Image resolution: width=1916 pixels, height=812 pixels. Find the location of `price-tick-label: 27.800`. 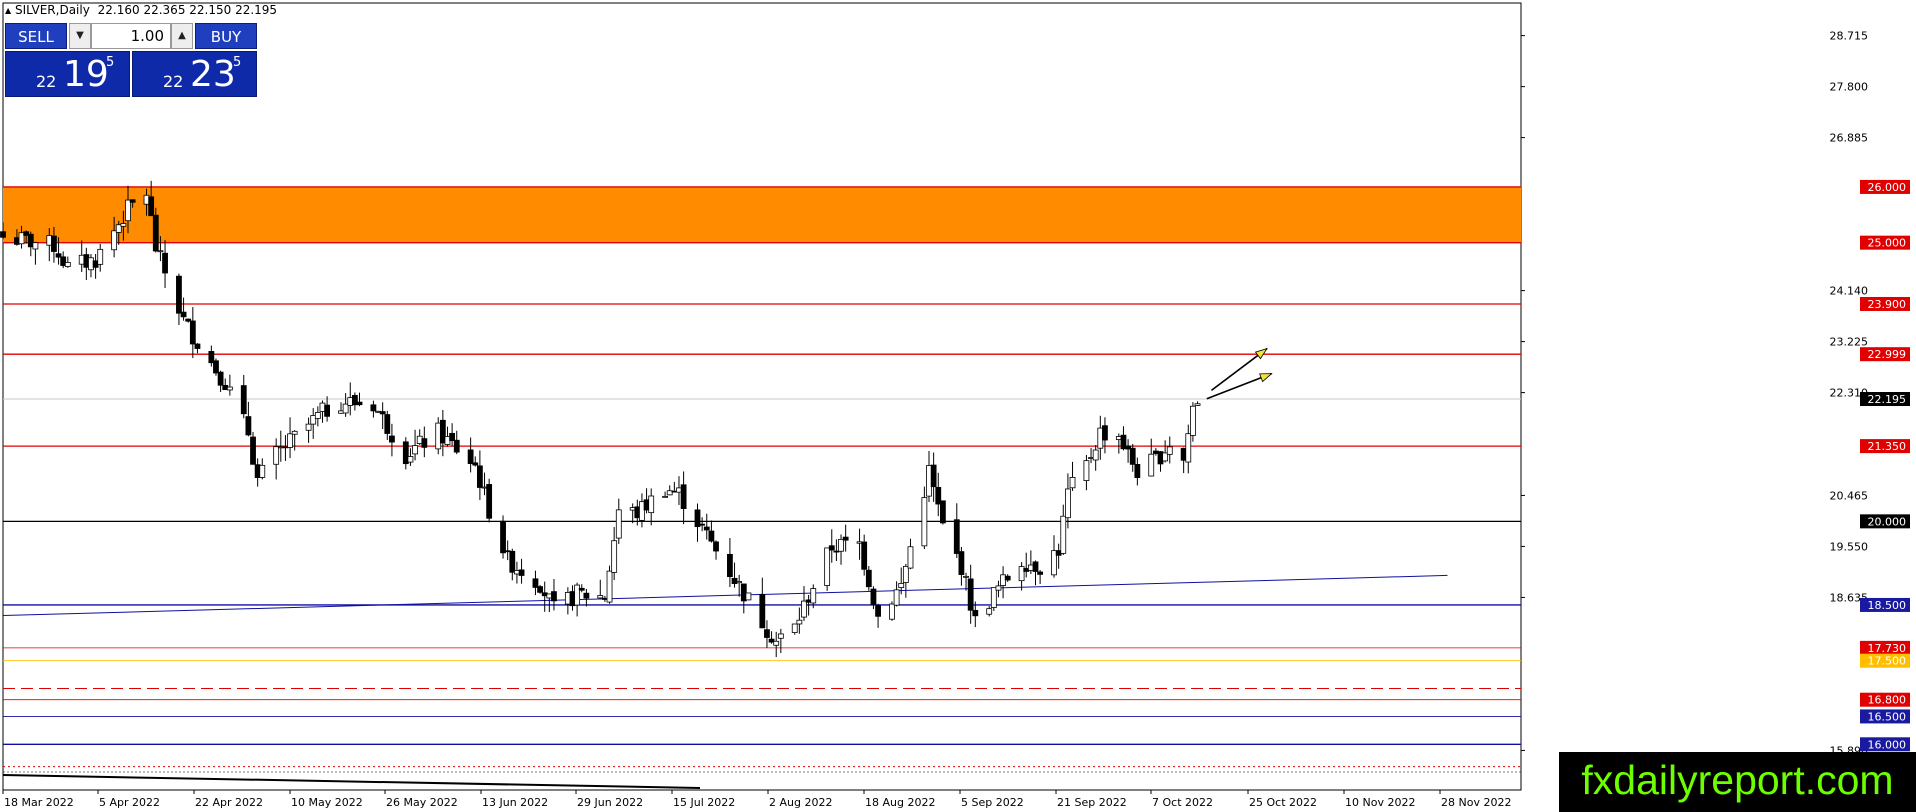

price-tick-label: 27.800 is located at coordinates (1849, 87).